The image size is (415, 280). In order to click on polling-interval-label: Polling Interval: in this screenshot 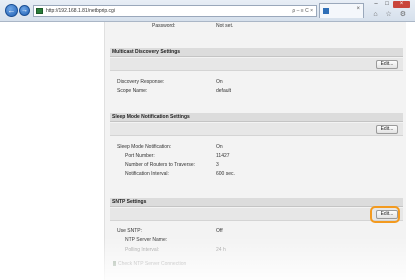, I will do `click(142, 250)`.